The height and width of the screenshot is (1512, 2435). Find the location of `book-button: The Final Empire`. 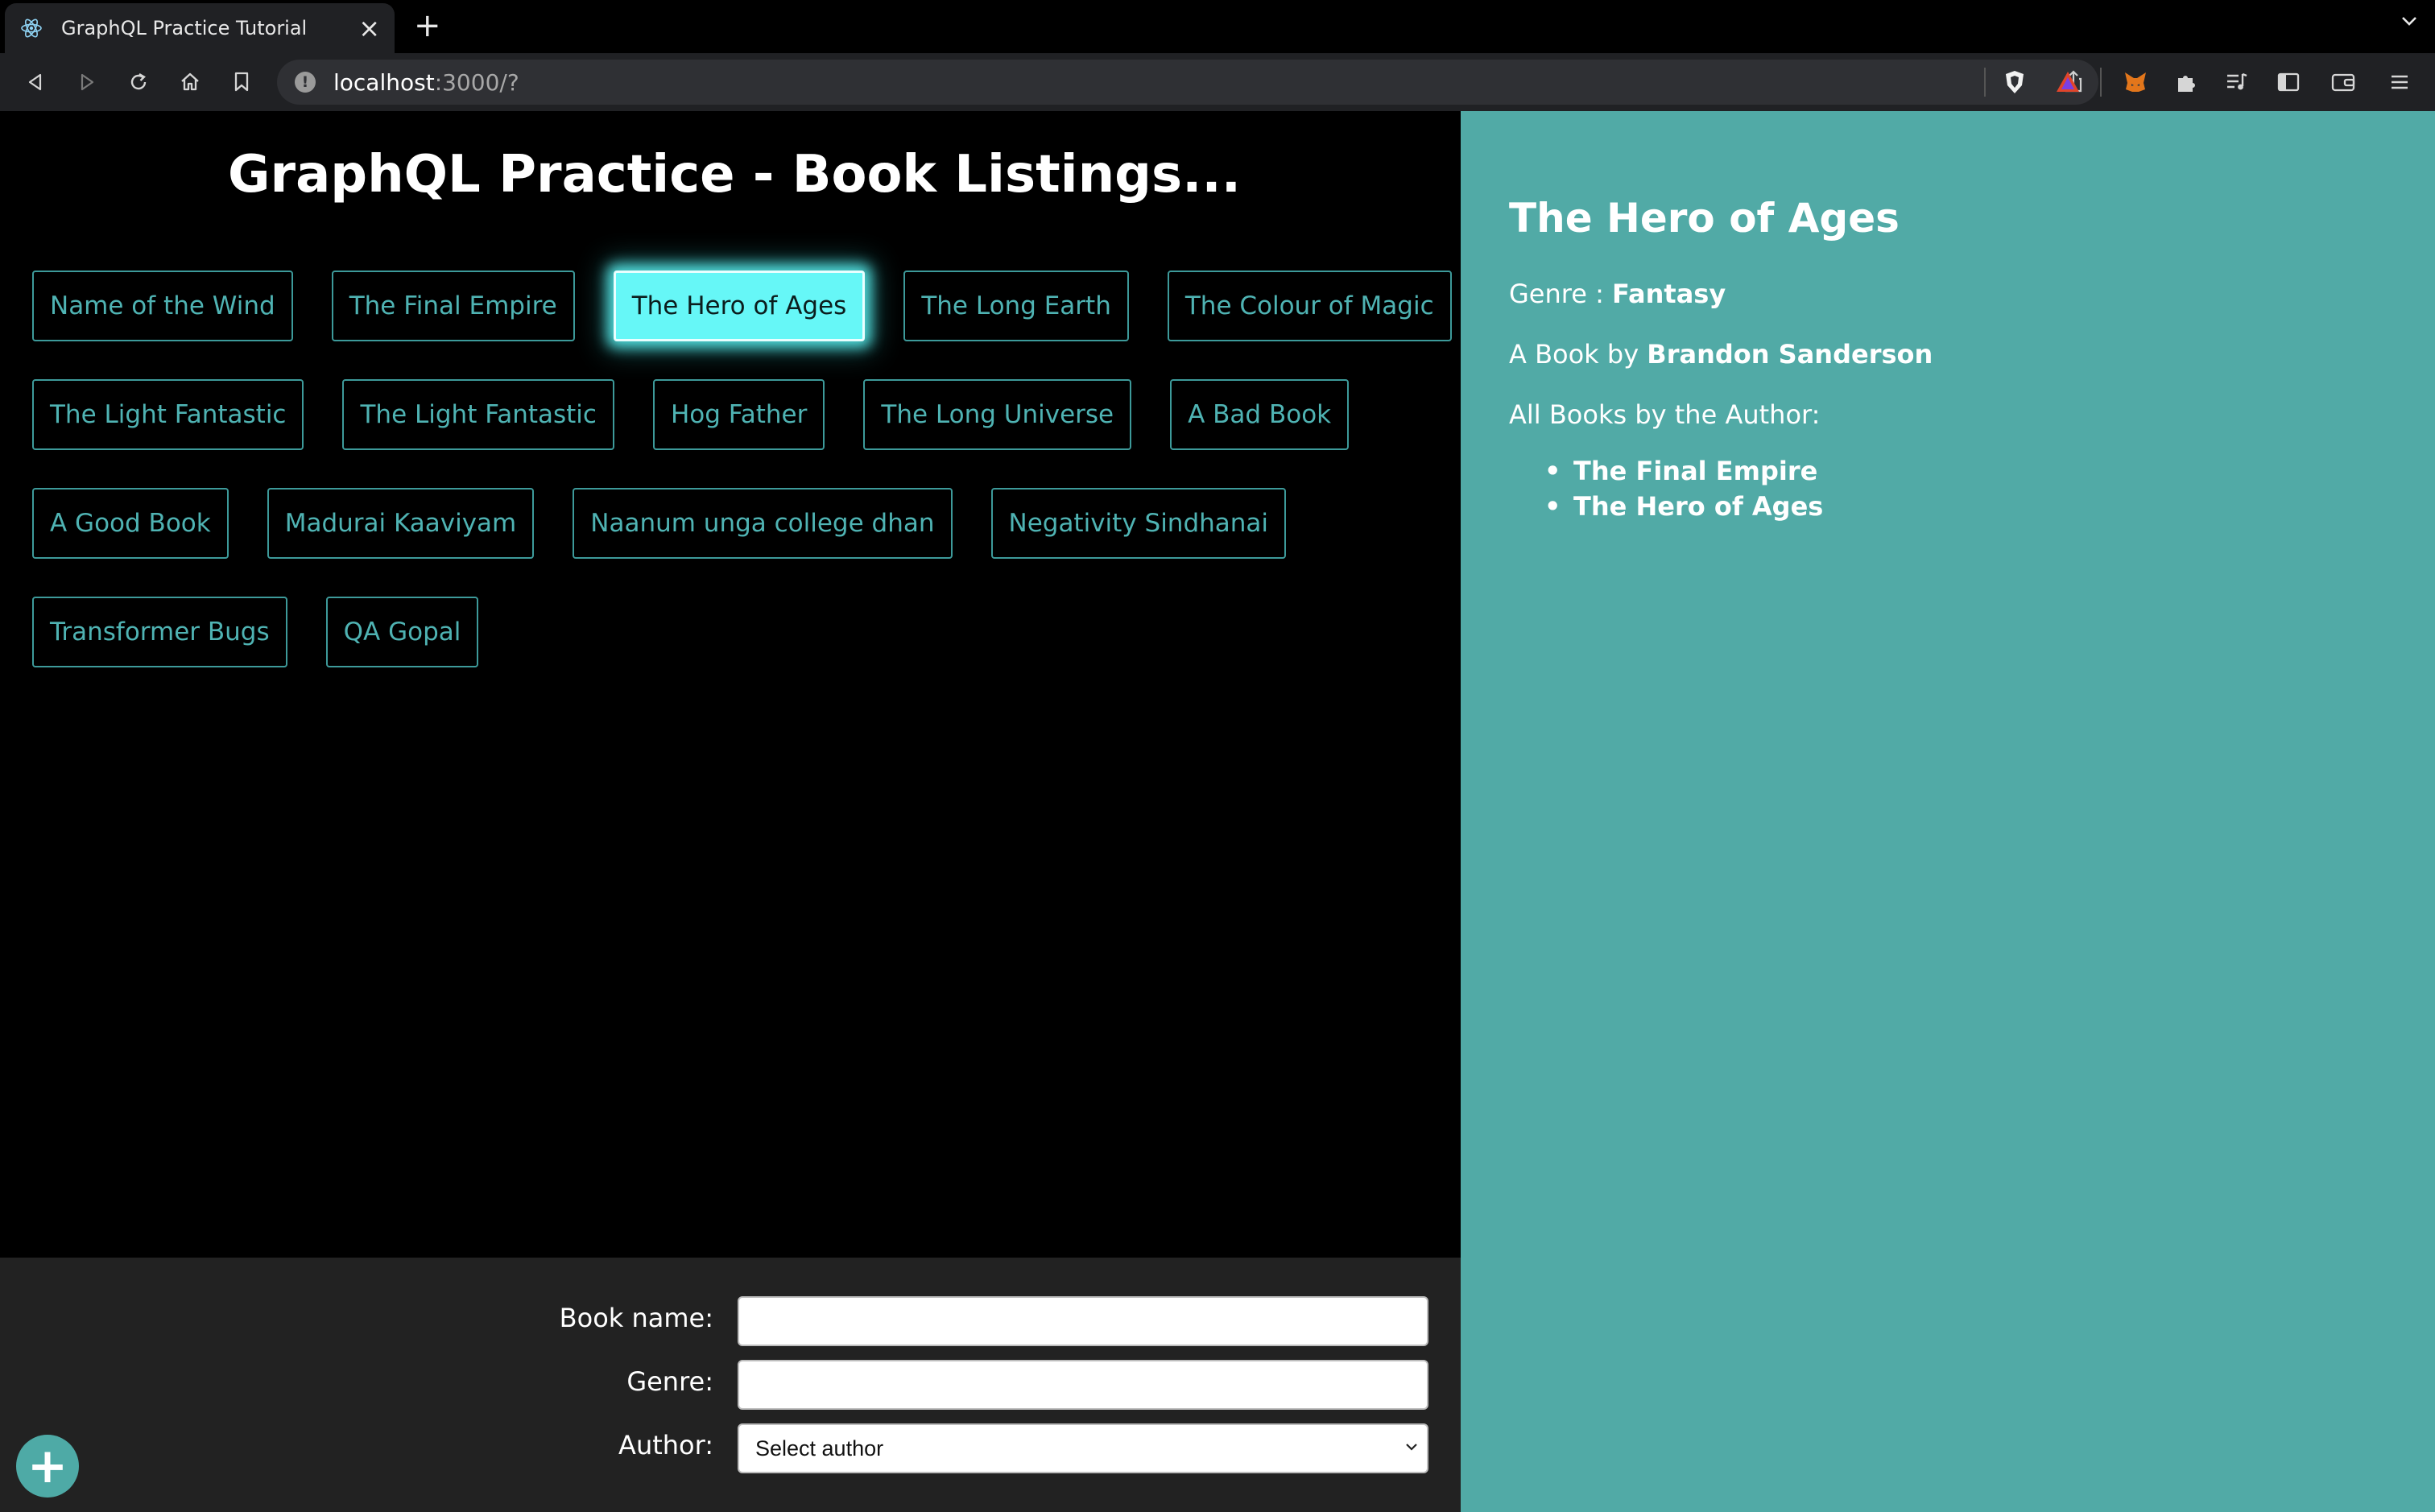

book-button: The Final Empire is located at coordinates (453, 306).